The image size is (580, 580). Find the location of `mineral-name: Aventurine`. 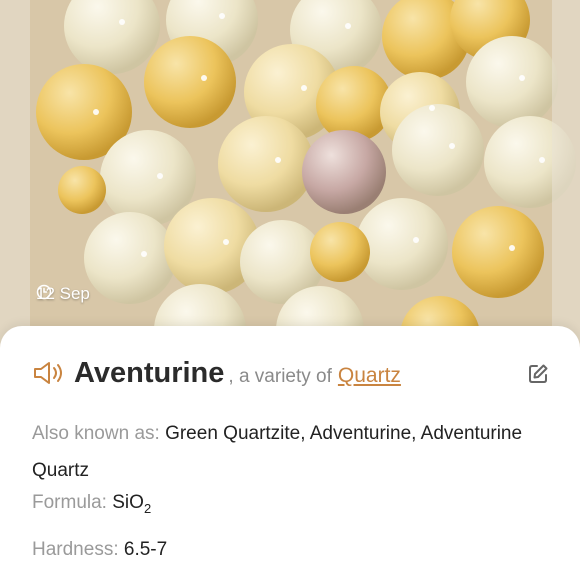

mineral-name: Aventurine is located at coordinates (149, 373).